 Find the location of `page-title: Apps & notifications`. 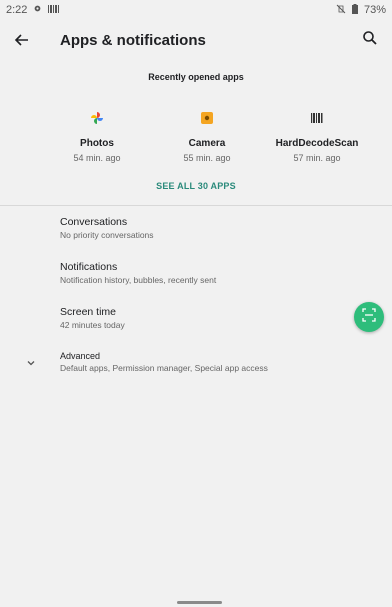

page-title: Apps & notifications is located at coordinates (133, 40).